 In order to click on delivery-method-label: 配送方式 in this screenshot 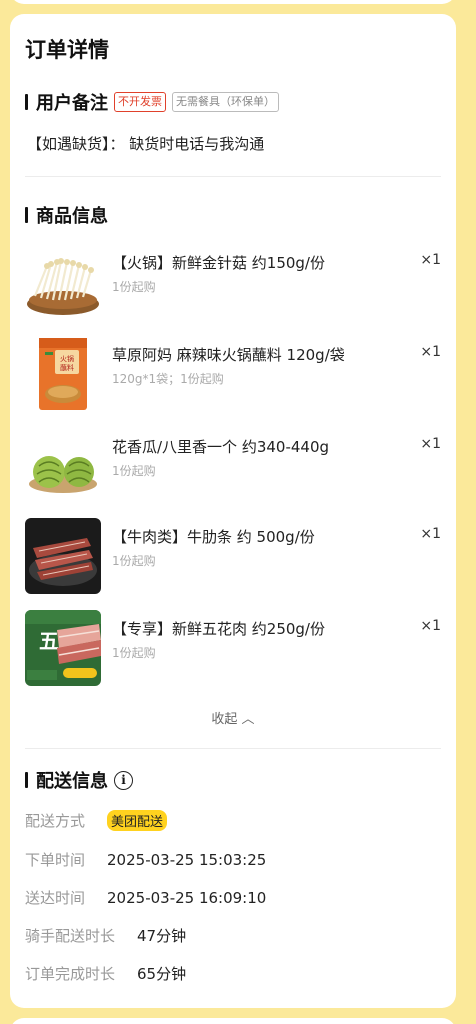, I will do `click(55, 821)`.